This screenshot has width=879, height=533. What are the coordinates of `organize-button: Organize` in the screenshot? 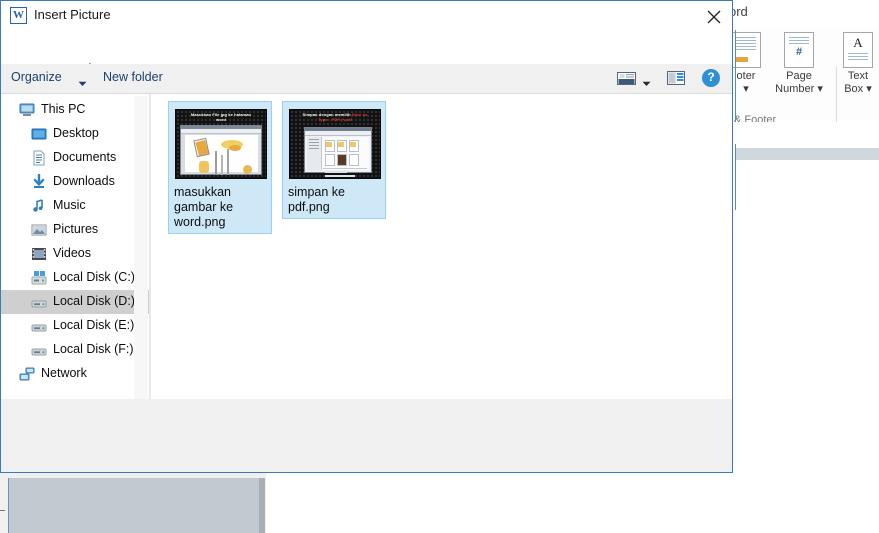 It's located at (36, 77).